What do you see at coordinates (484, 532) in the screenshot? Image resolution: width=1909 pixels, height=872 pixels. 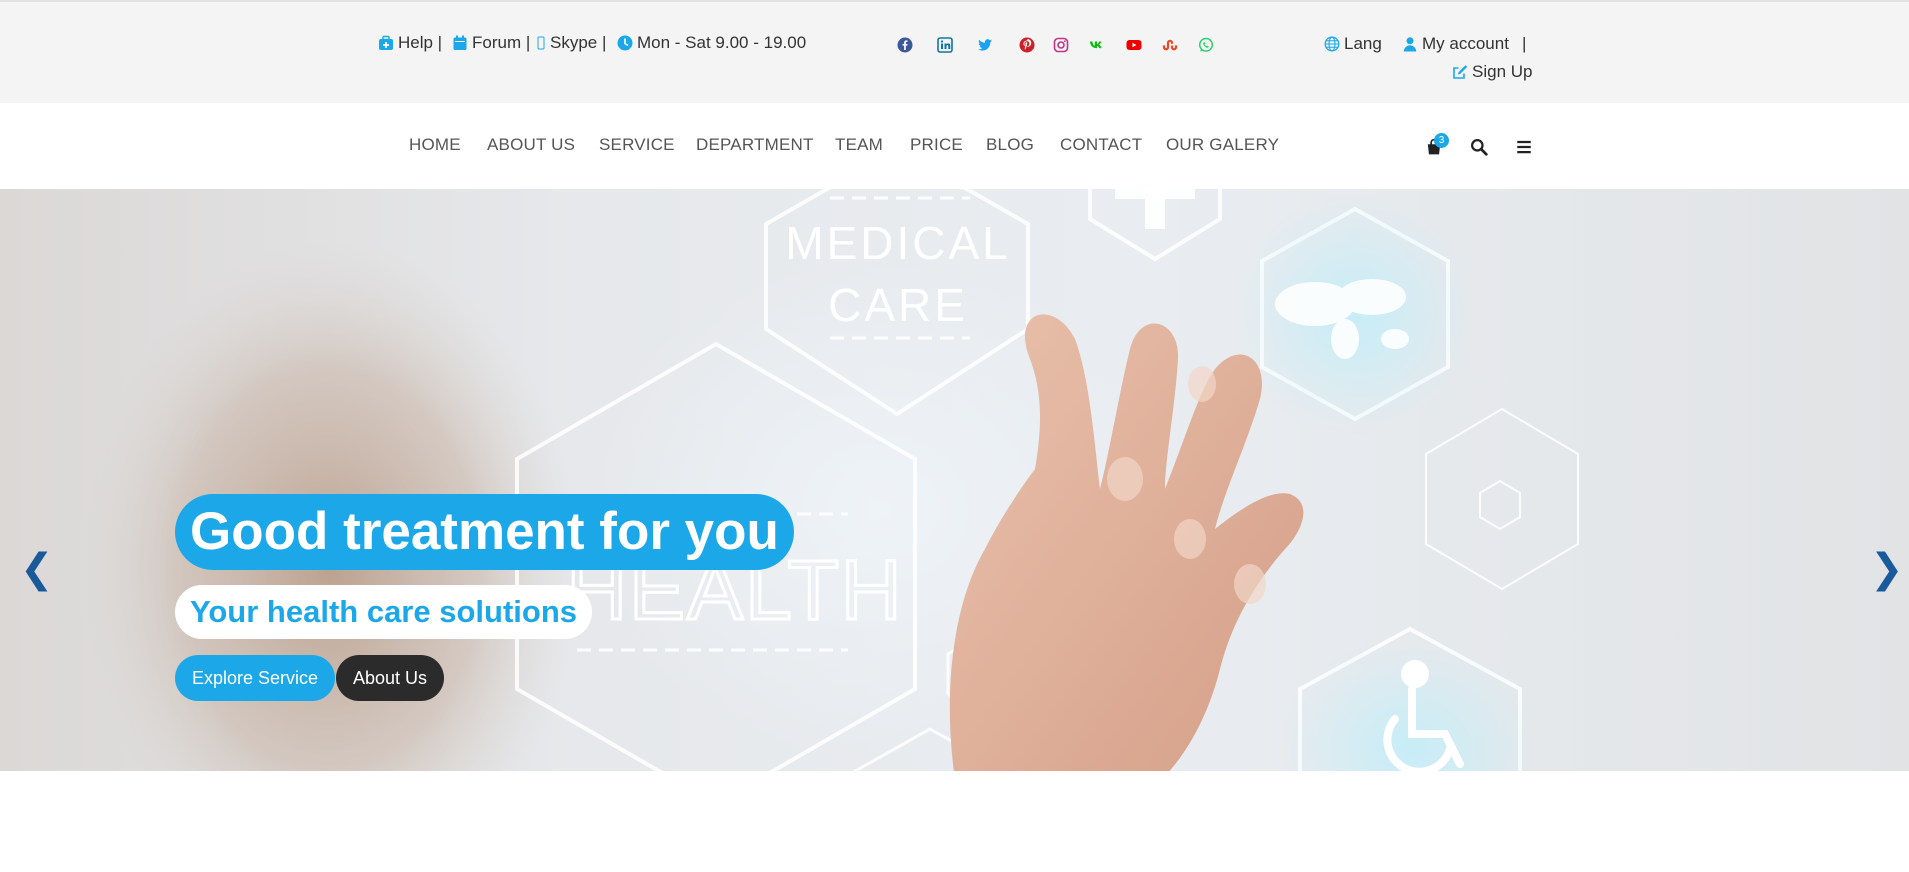 I see `hero-title: Good treatment for you` at bounding box center [484, 532].